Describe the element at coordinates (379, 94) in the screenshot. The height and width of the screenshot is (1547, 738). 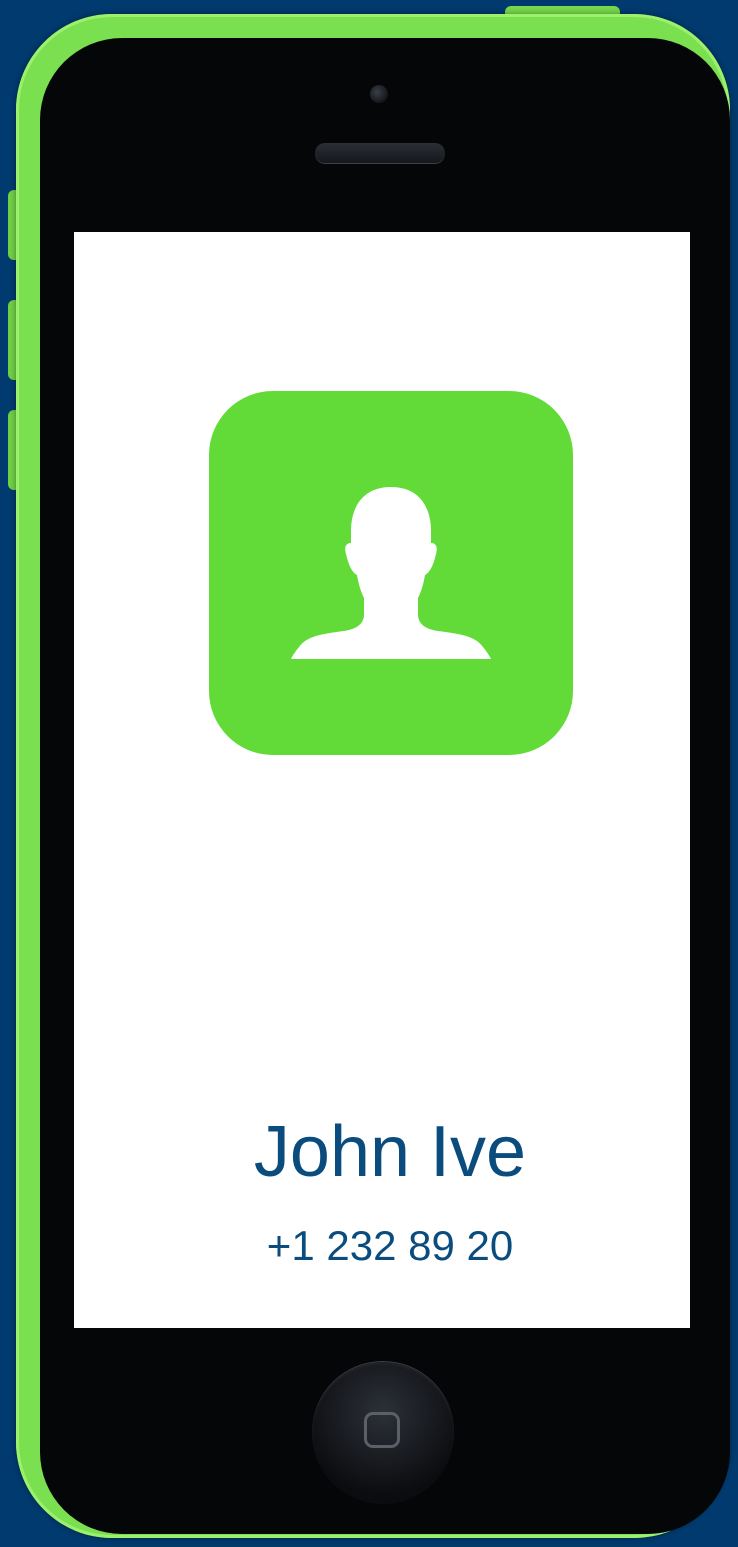
I see `front-camera-icon` at that location.